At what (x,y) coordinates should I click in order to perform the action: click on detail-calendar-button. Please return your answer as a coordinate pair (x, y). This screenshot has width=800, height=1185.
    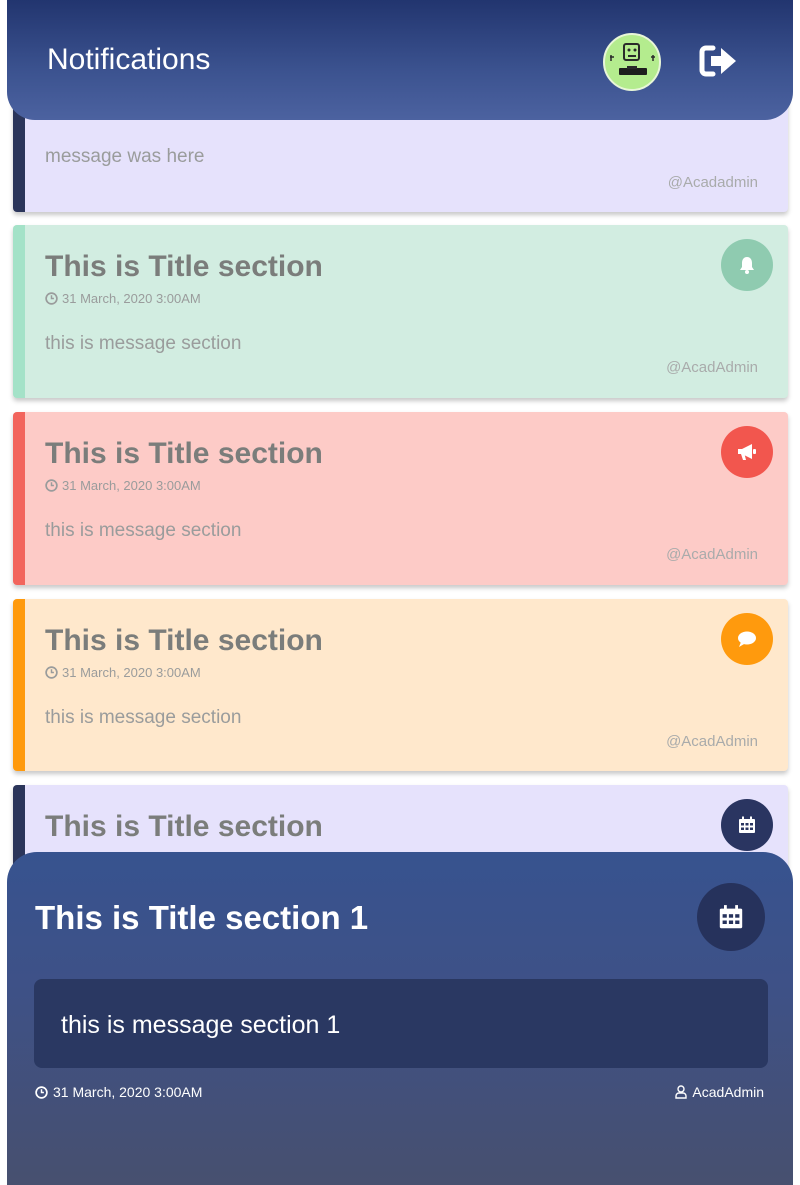
    Looking at the image, I should click on (731, 917).